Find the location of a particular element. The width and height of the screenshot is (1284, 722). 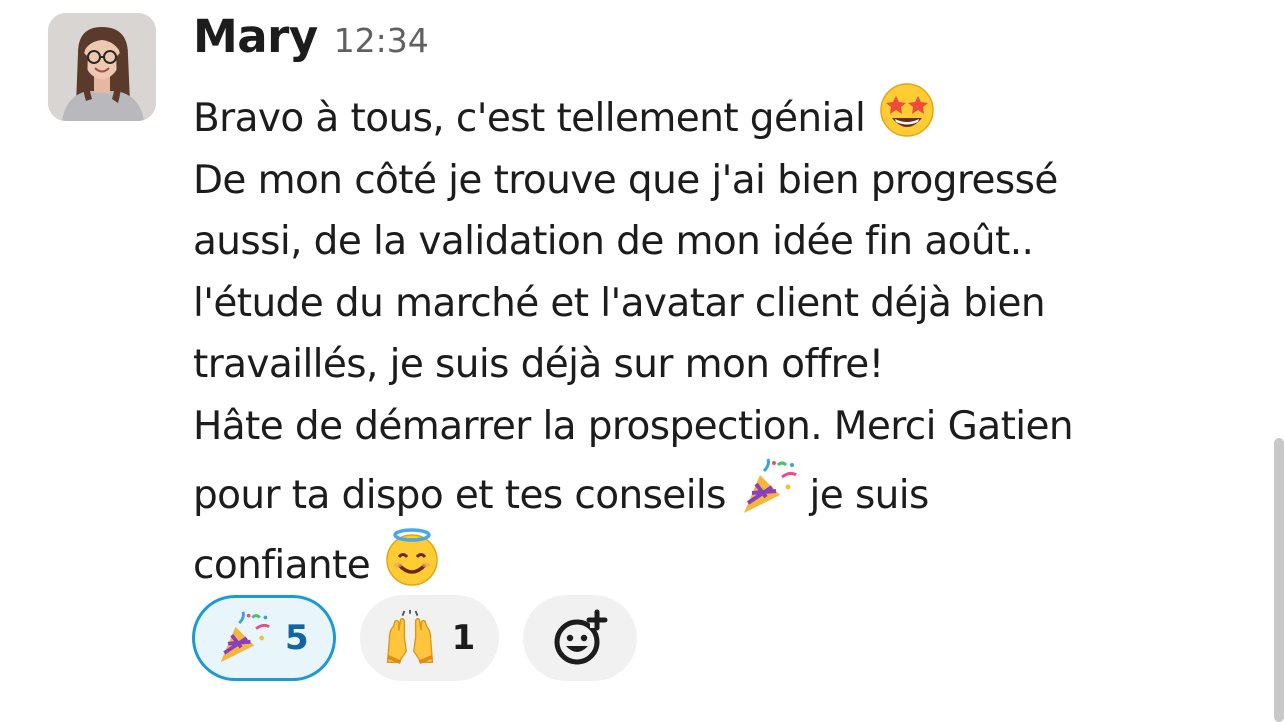

avatar is located at coordinates (102, 67).